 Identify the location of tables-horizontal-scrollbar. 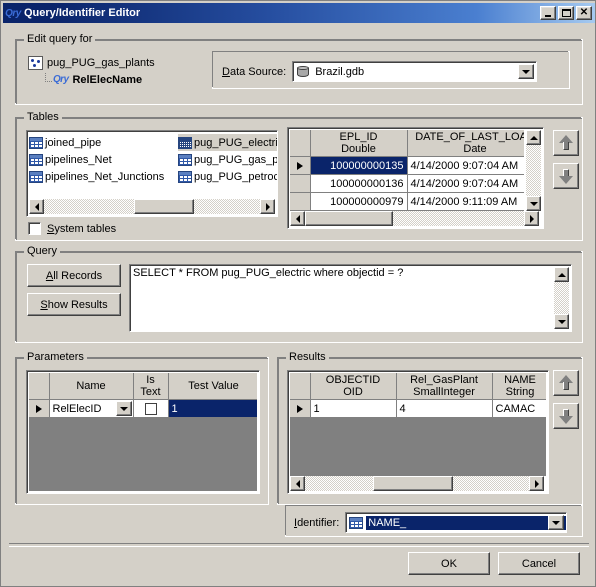
(152, 206).